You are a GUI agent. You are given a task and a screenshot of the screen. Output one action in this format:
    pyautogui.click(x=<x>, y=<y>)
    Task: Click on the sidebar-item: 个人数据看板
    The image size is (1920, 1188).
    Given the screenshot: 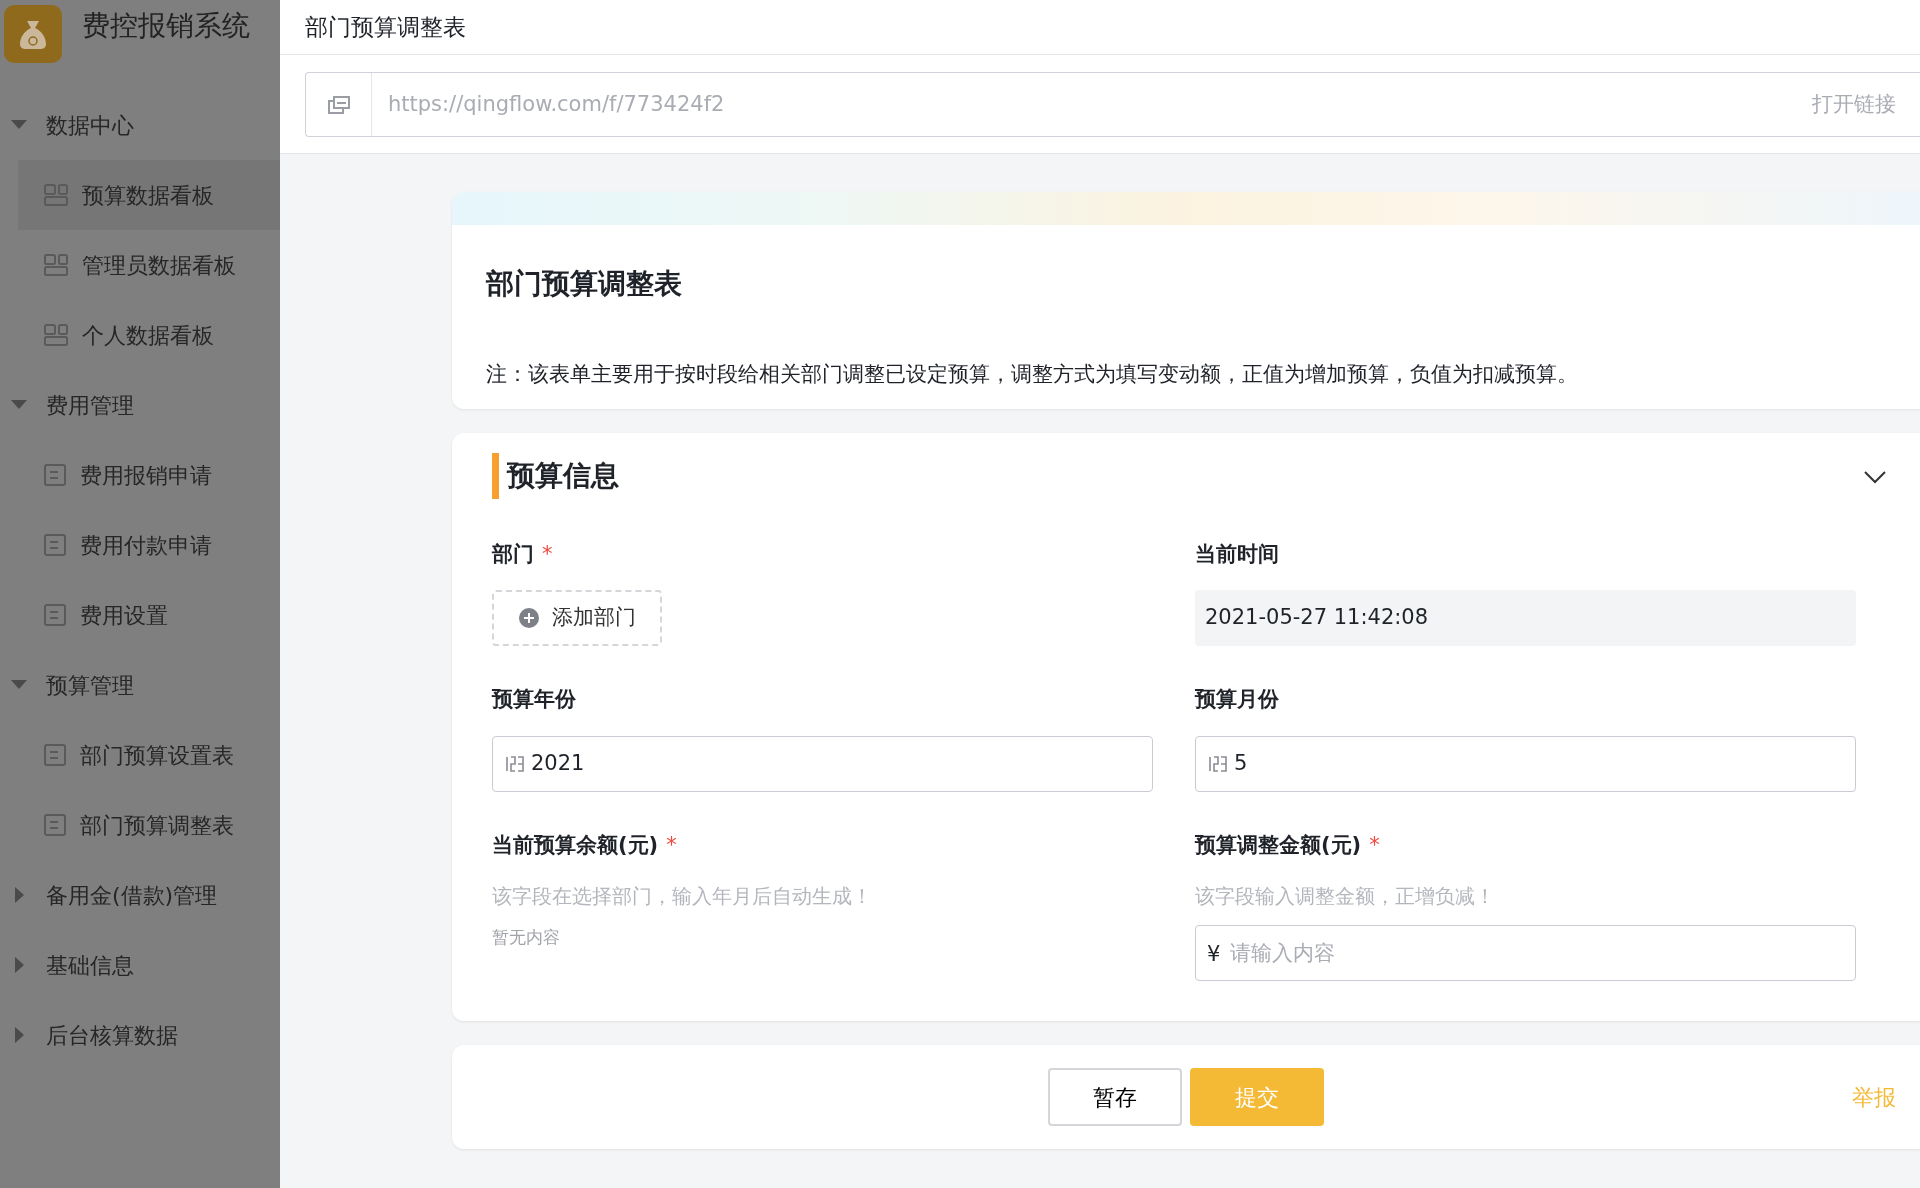 What is the action you would take?
    pyautogui.click(x=149, y=335)
    